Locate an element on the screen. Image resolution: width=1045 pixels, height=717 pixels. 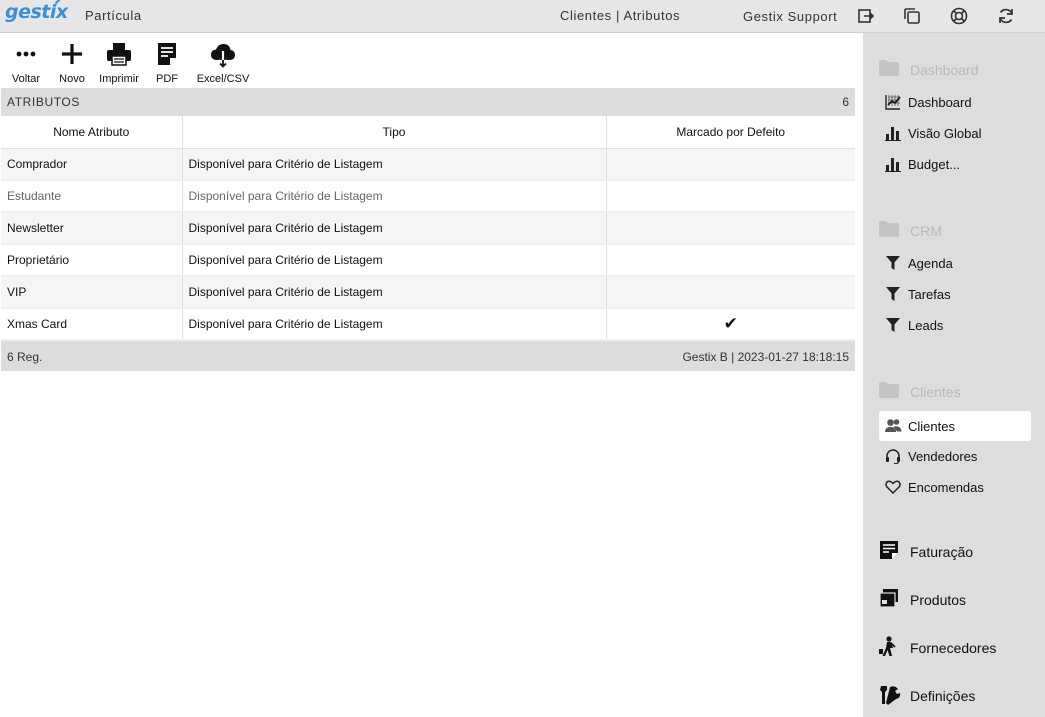
excel-csv-button: Excel/CSV is located at coordinates (223, 60).